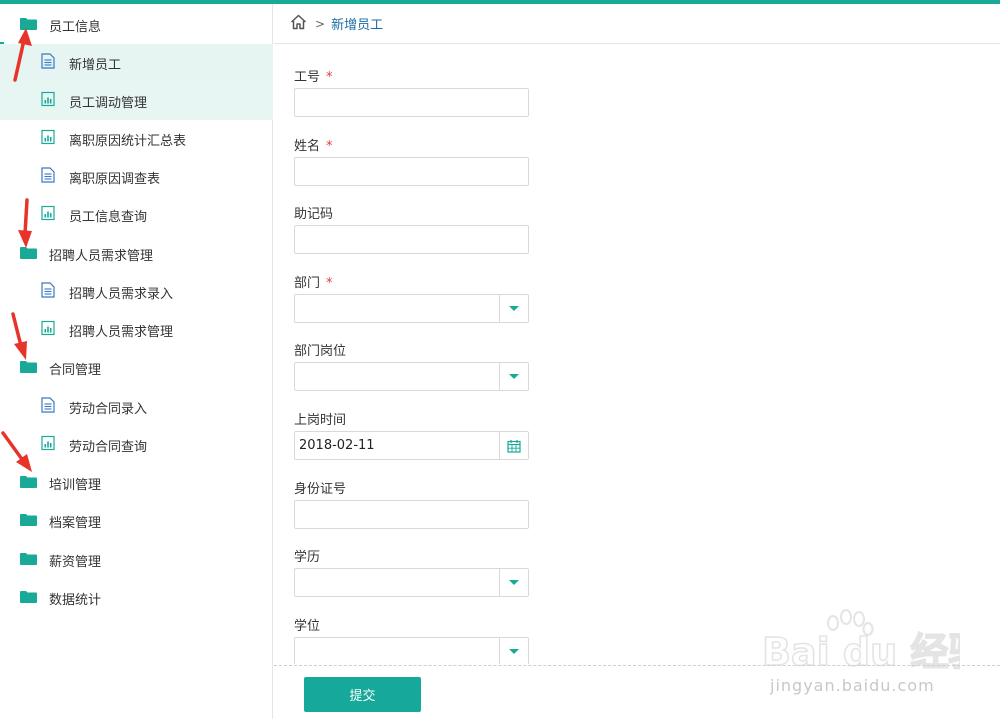 The width and height of the screenshot is (1000, 719). I want to click on sidebar-item-transfer-management: 员工调动管理, so click(136, 101).